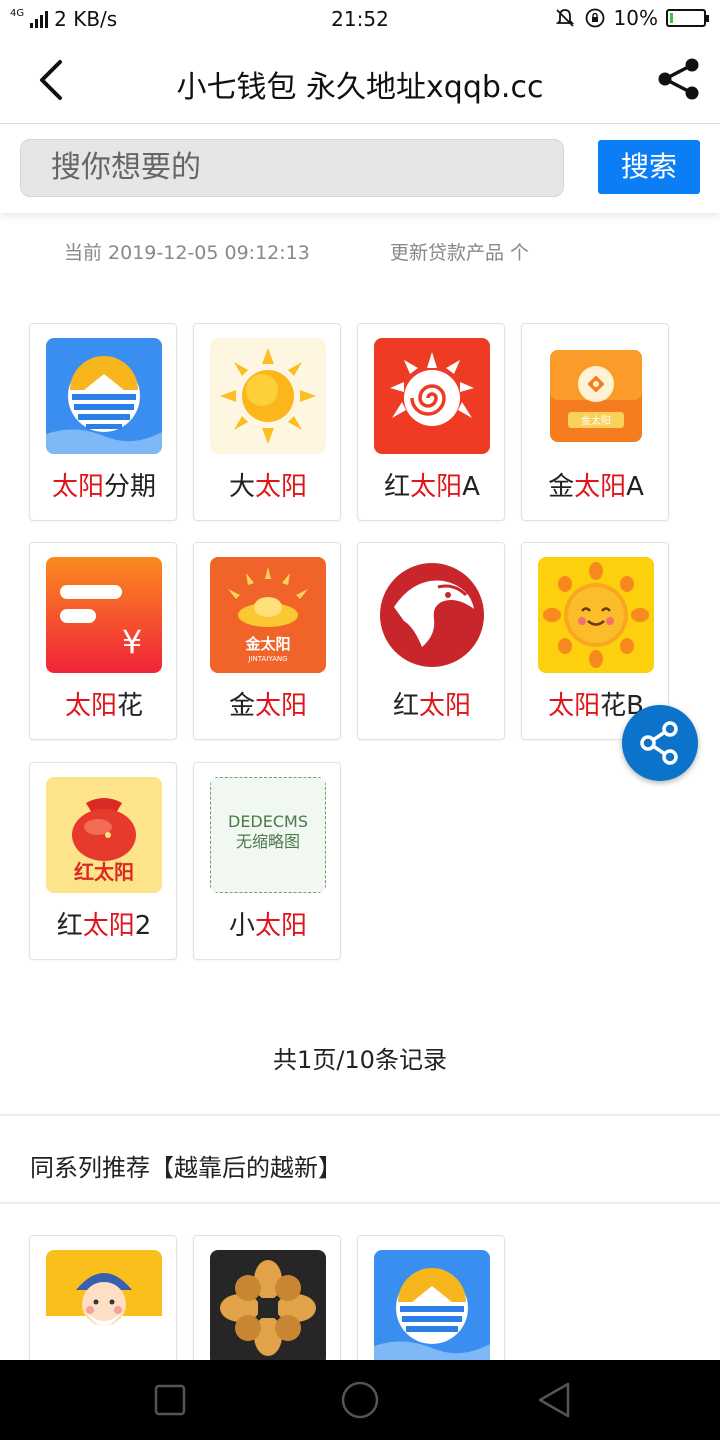 This screenshot has height=1440, width=720. I want to click on no-thumbnail-placeholder: DEDECMS 无缩略图, so click(268, 835).